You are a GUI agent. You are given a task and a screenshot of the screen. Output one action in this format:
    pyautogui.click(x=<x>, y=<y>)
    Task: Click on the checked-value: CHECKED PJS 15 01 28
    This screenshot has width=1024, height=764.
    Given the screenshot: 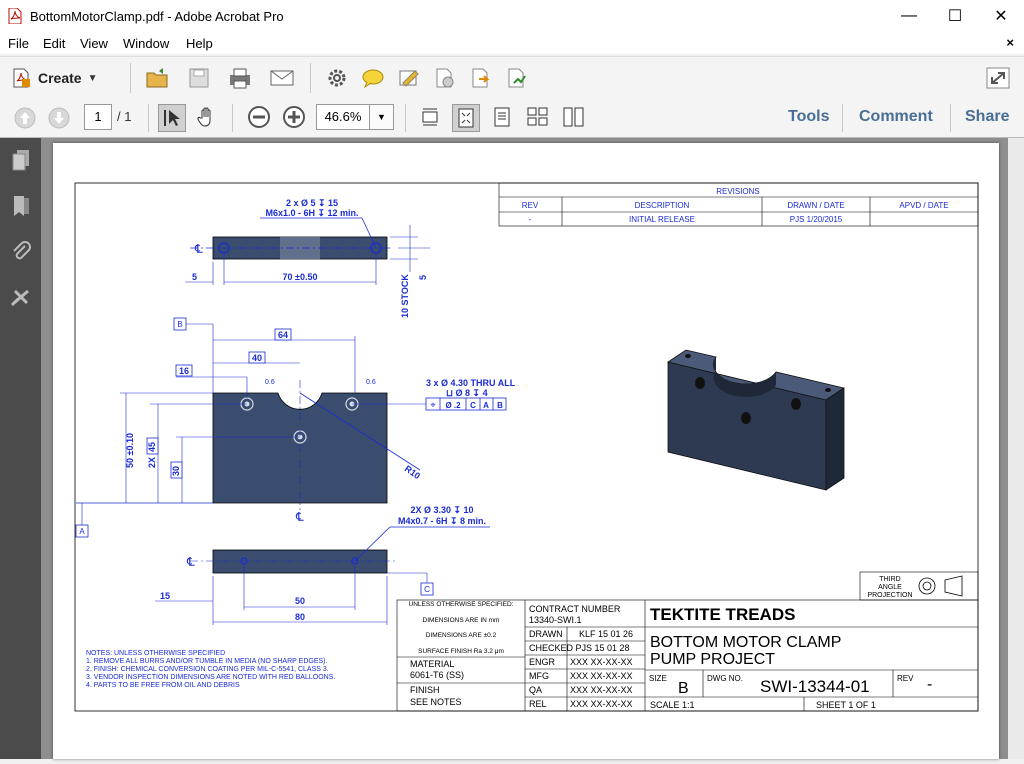 What is the action you would take?
    pyautogui.click(x=579, y=648)
    